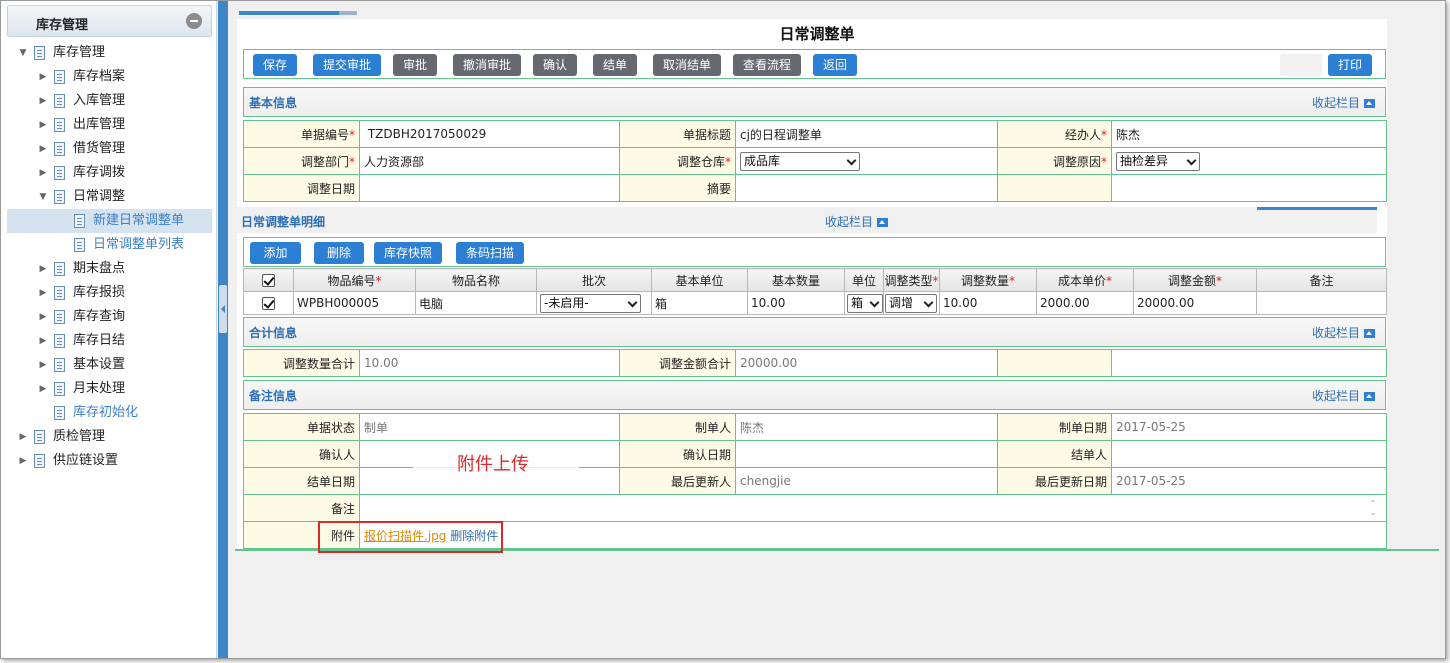  Describe the element at coordinates (339, 253) in the screenshot. I see `delete-row-button: 删除` at that location.